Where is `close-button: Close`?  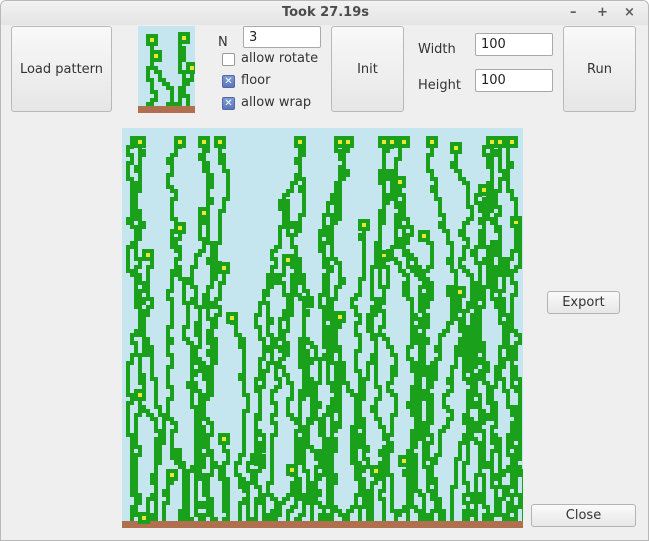
close-button: Close is located at coordinates (583, 515).